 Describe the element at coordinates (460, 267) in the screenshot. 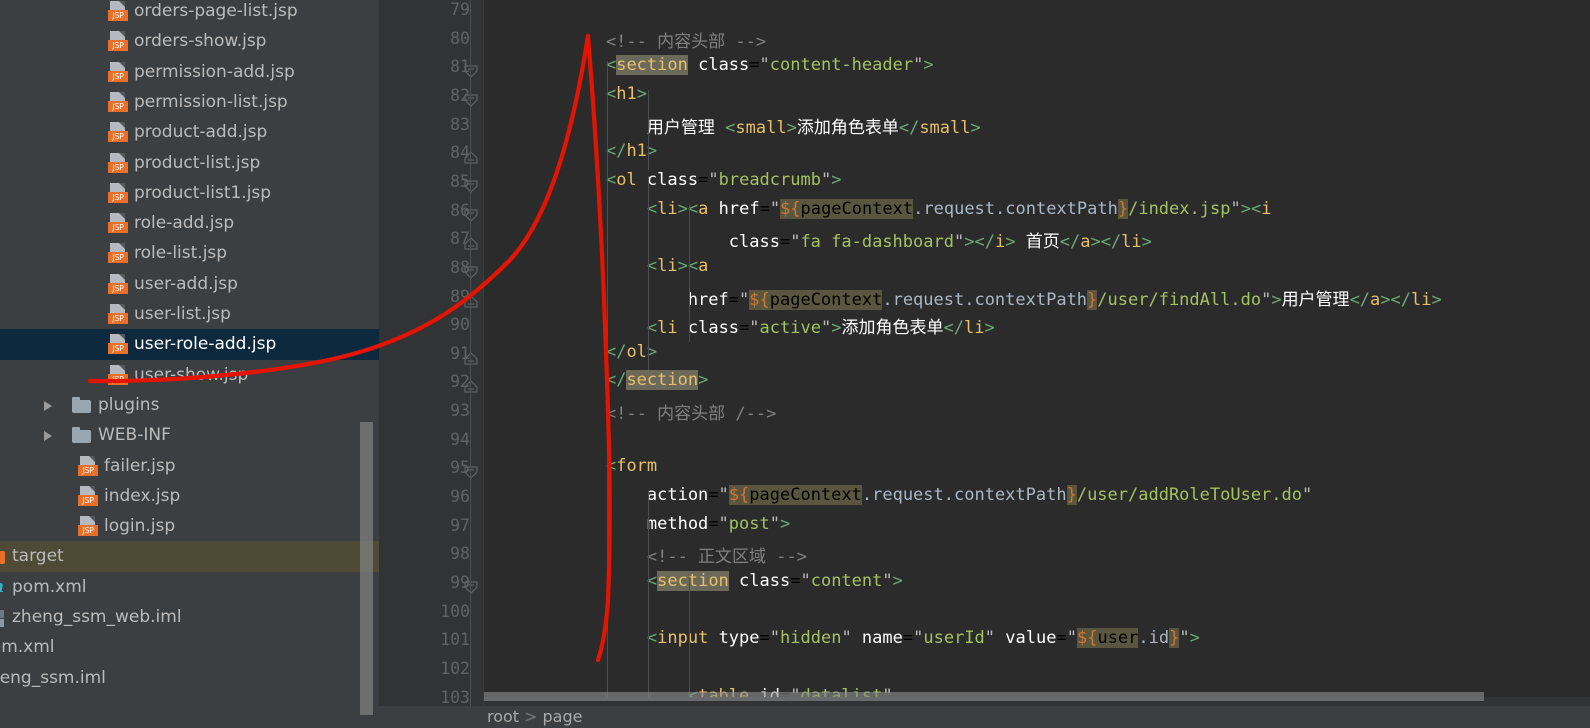

I see `line-number: 88` at that location.